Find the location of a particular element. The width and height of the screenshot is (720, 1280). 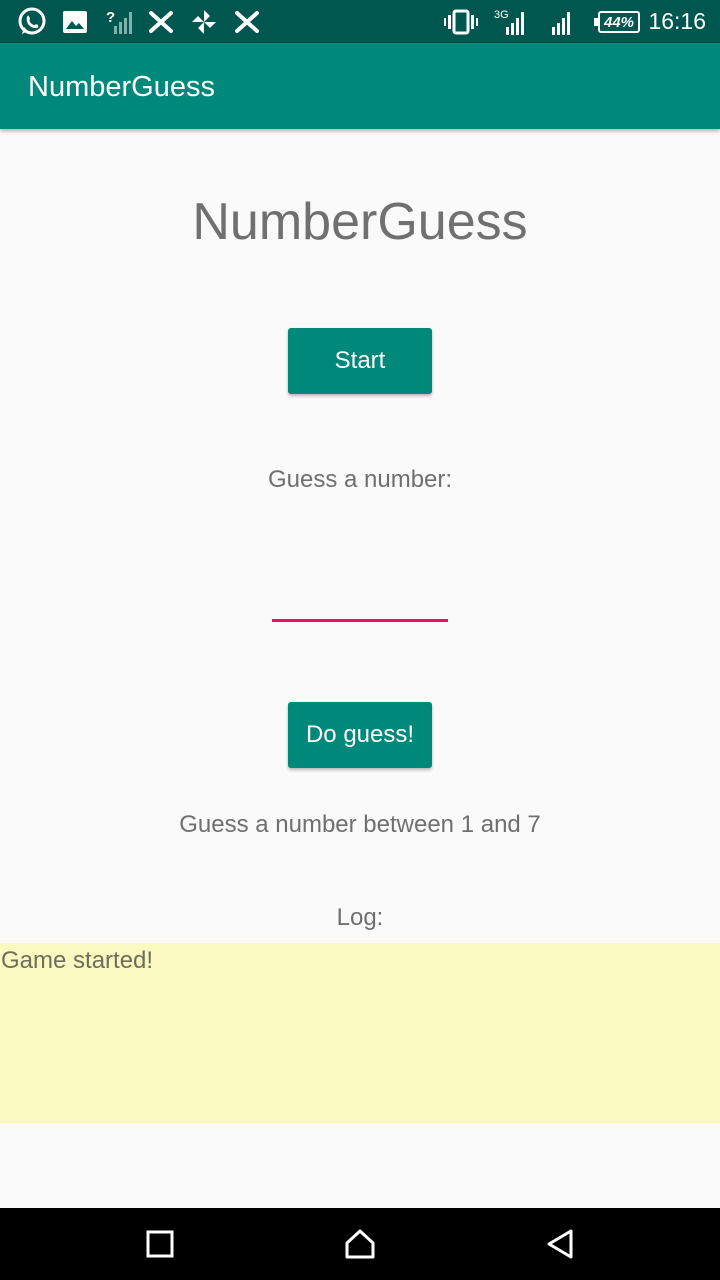

status-time: 16:16 is located at coordinates (677, 21).